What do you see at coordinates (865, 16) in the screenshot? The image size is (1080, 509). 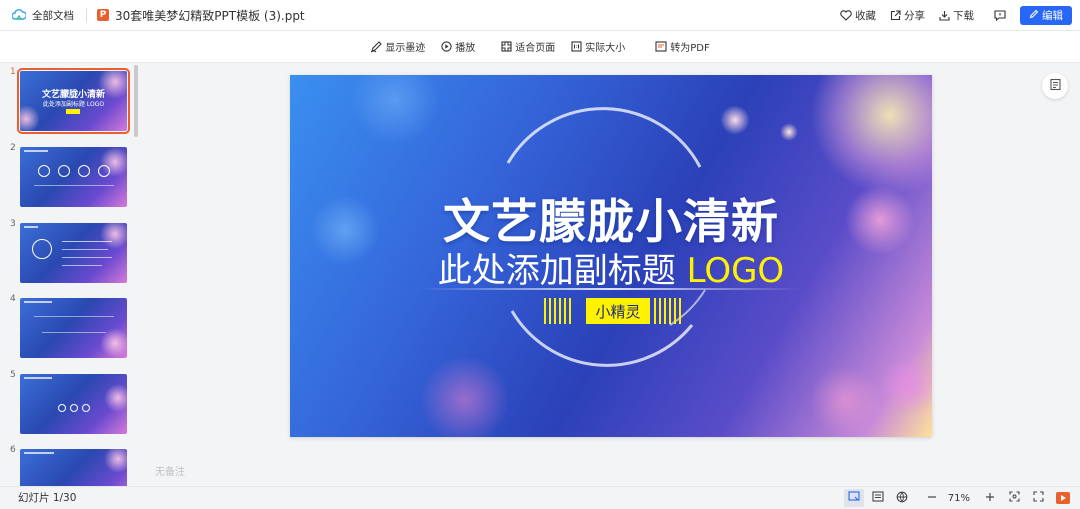 I see `favorite-label: 收藏` at bounding box center [865, 16].